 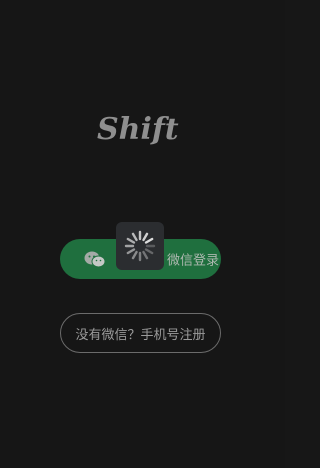 What do you see at coordinates (192, 261) in the screenshot?
I see `wechat-login-label: 微信登录` at bounding box center [192, 261].